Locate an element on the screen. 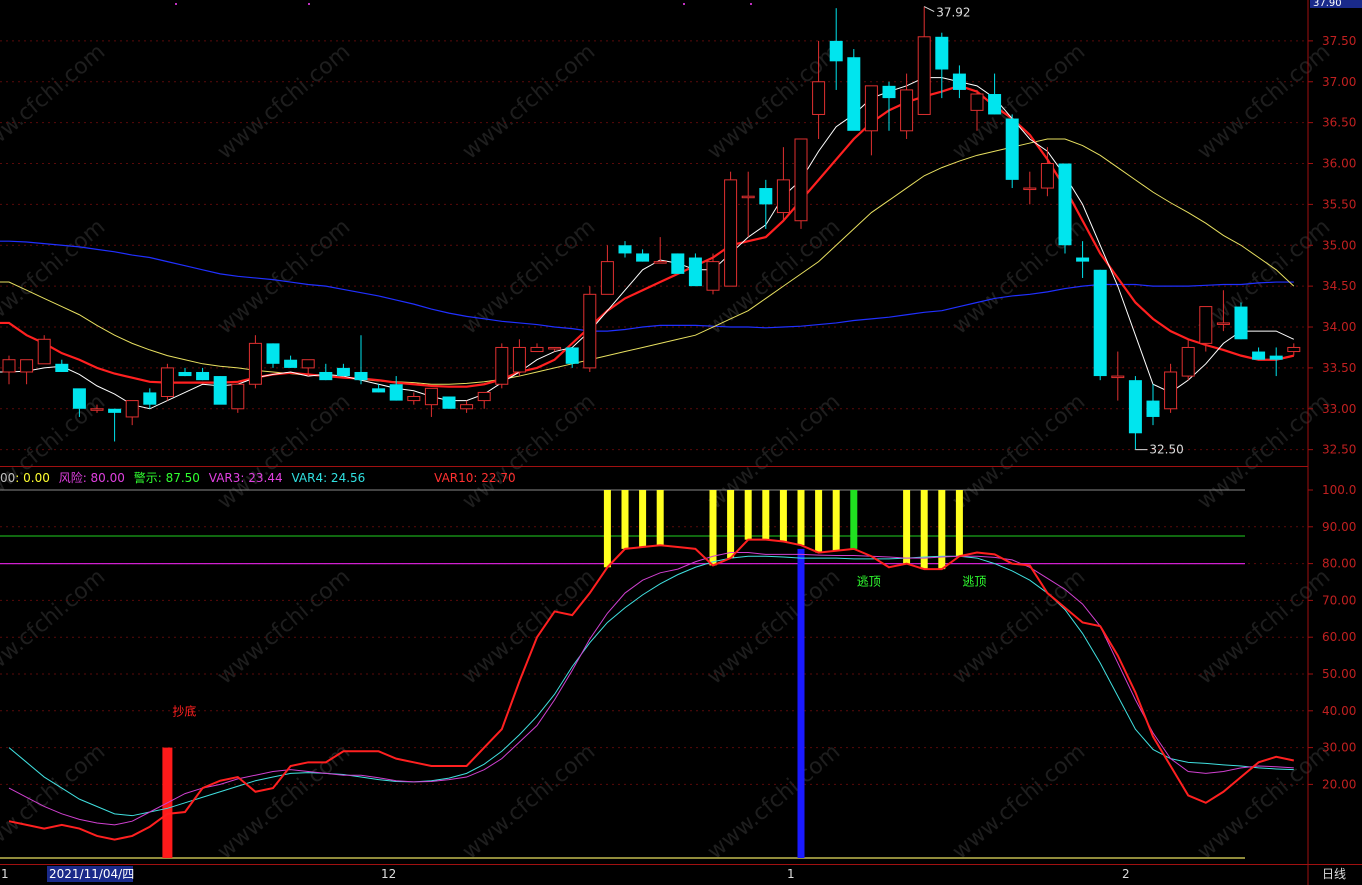 This screenshot has width=1362, height=885. legend-var4: VAR4: 24.56 is located at coordinates (328, 478).